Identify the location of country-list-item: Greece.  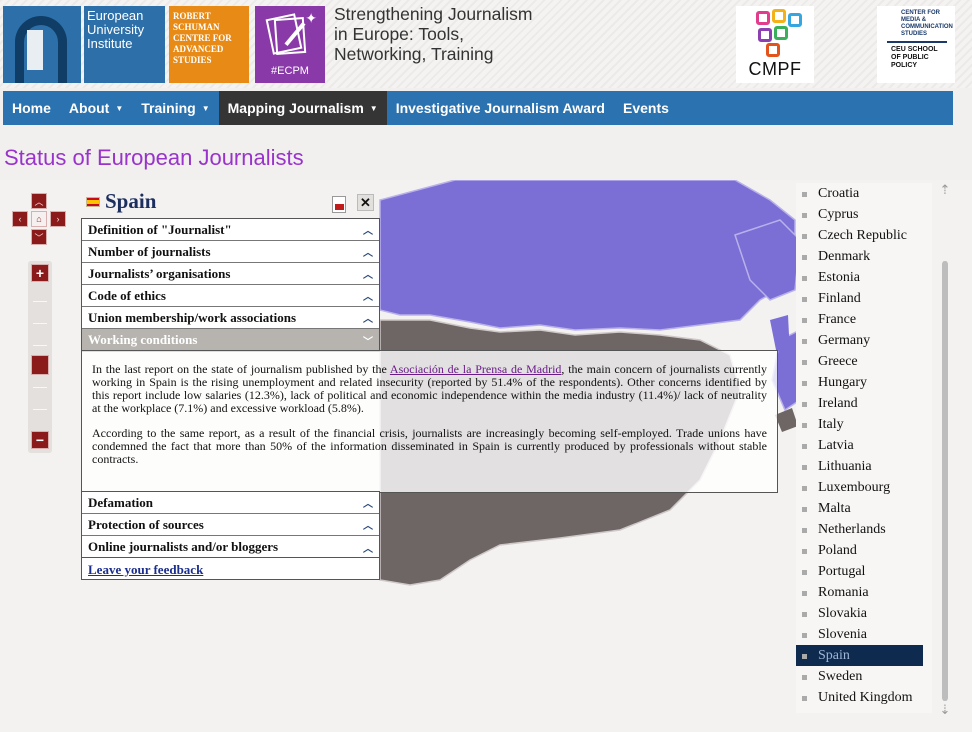
(859, 361).